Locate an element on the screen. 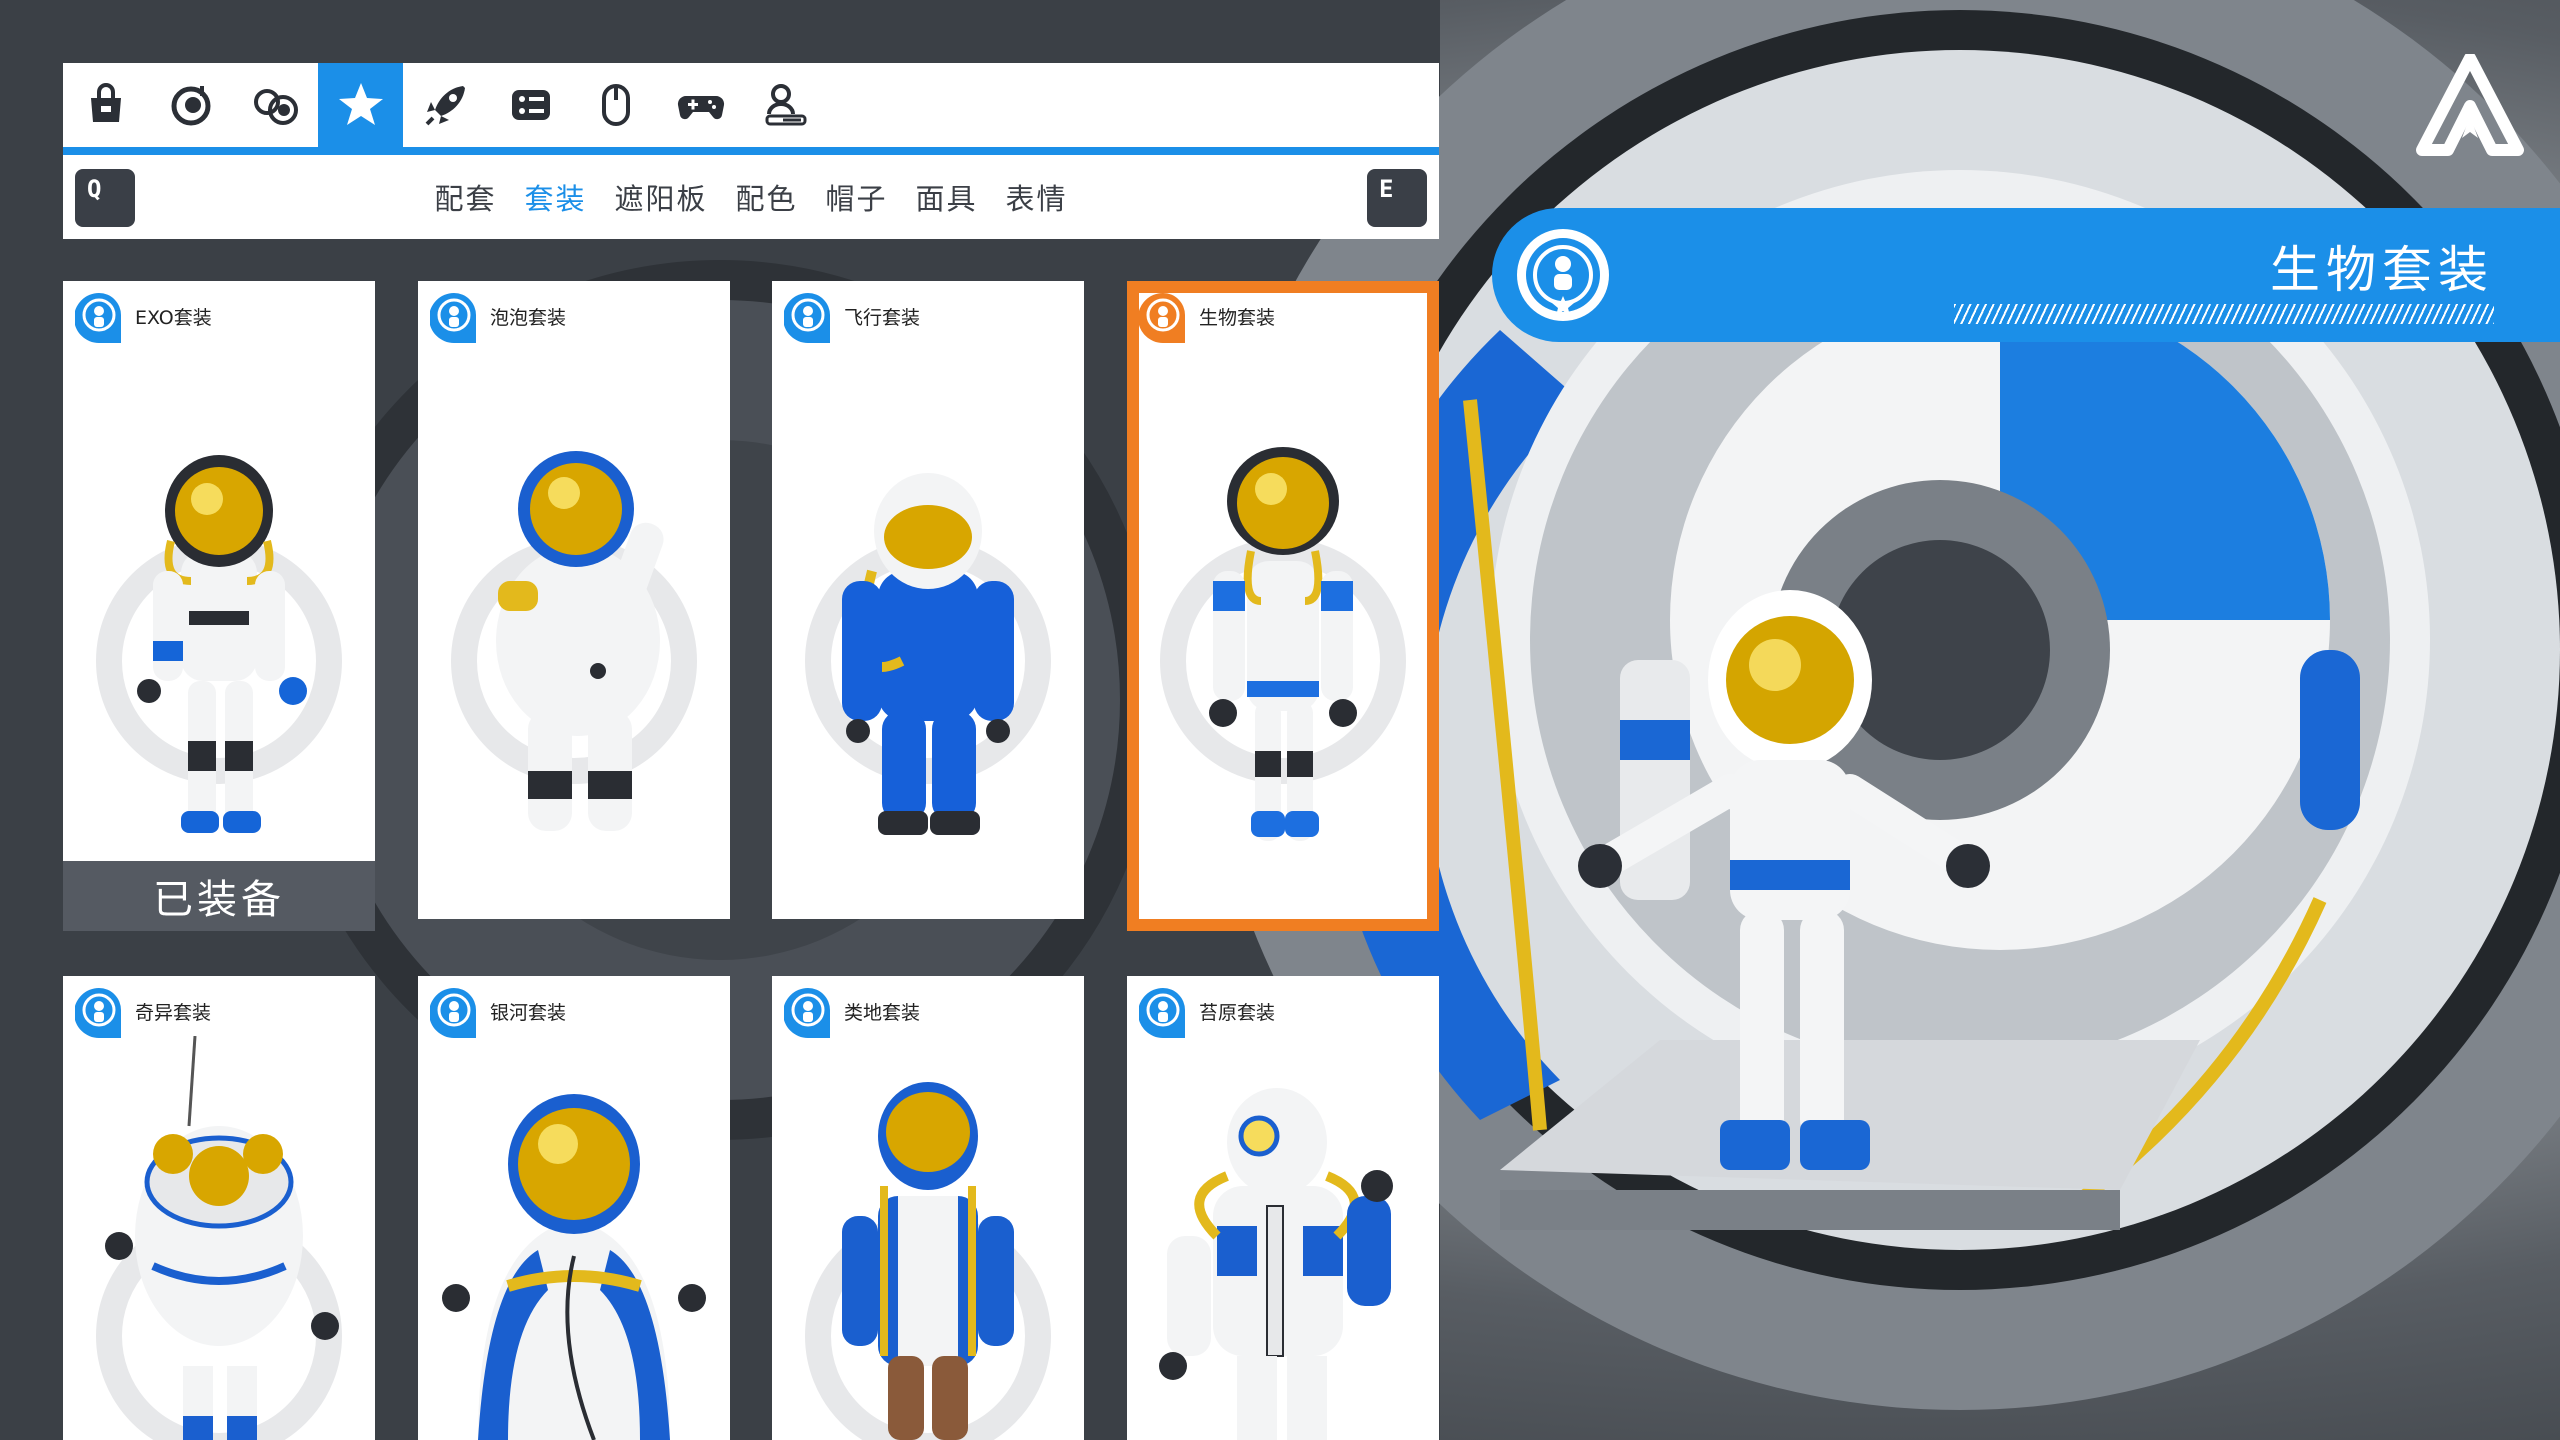  suit-tab-bar: Q 配套 套装 遮阳板 配色 帽子 面具 表情 E is located at coordinates (751, 197).